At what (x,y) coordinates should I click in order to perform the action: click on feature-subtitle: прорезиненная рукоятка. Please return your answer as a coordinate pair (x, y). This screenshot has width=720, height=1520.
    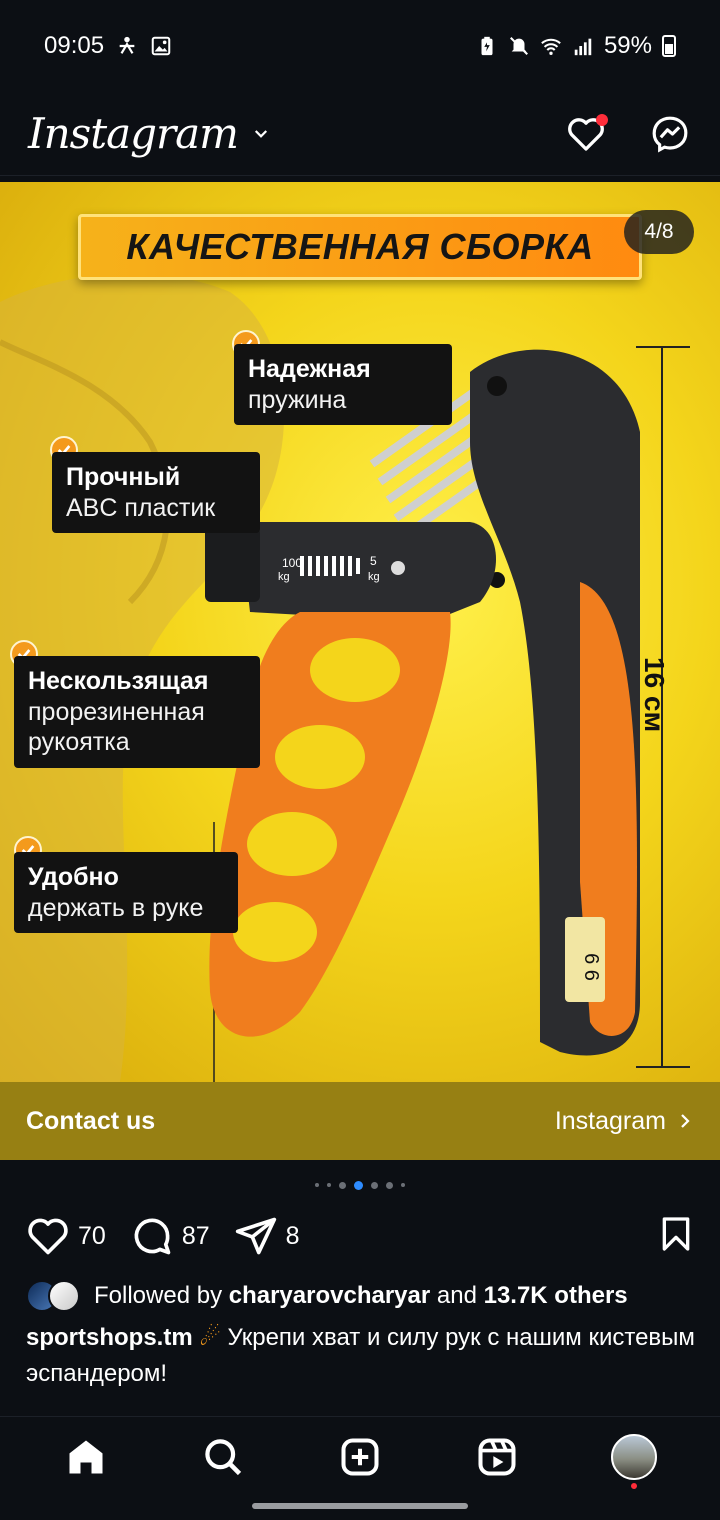
    Looking at the image, I should click on (116, 727).